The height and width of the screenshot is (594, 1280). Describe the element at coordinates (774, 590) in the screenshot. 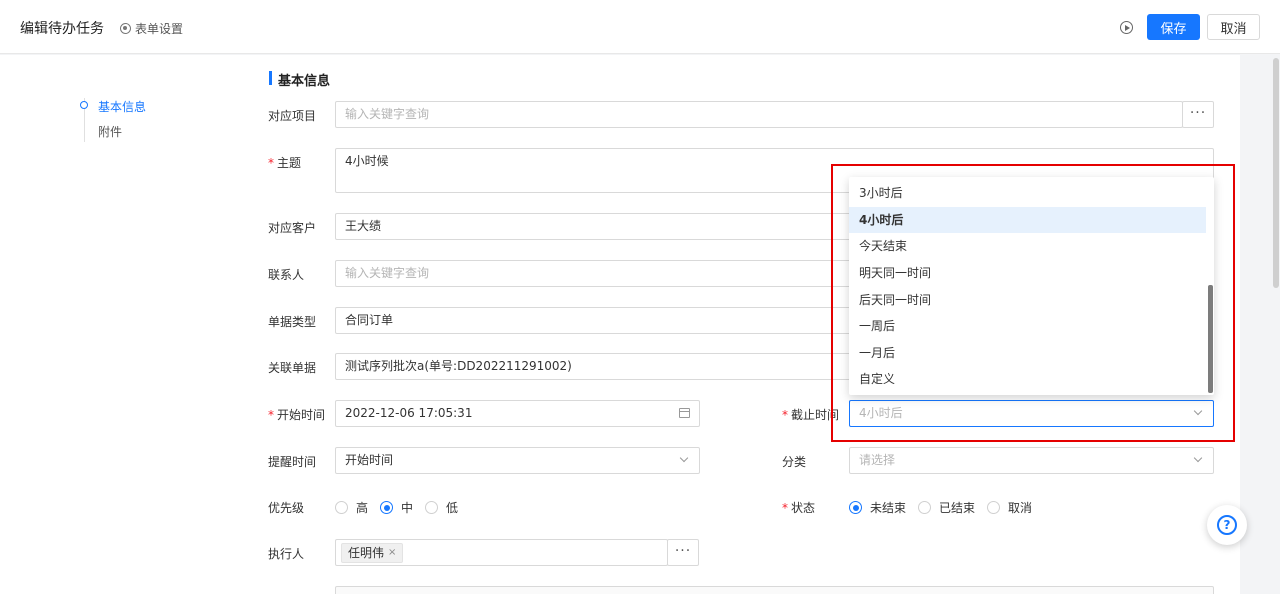

I see `next-field` at that location.